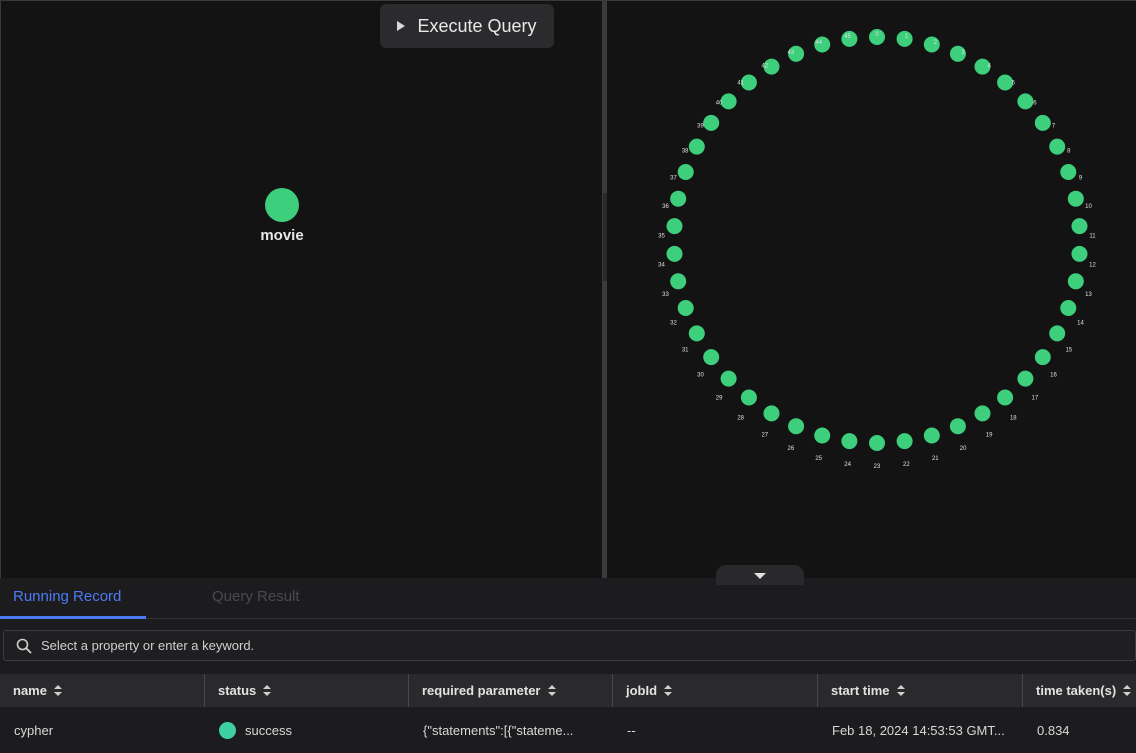 The width and height of the screenshot is (1136, 753). I want to click on graph-node-label: 27, so click(764, 436).